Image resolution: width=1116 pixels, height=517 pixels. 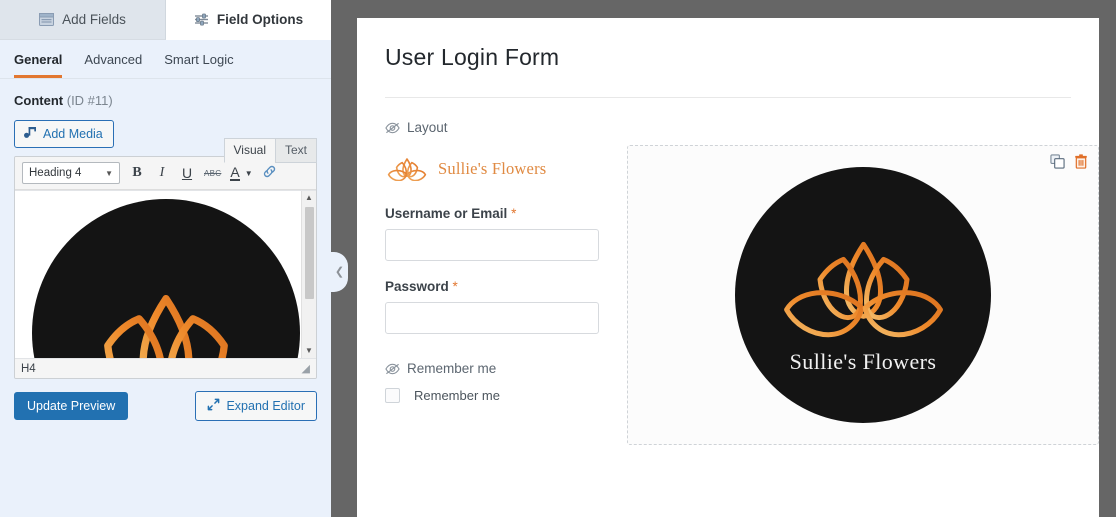 I want to click on collapse-panel-handle: ❮, so click(x=339, y=272).